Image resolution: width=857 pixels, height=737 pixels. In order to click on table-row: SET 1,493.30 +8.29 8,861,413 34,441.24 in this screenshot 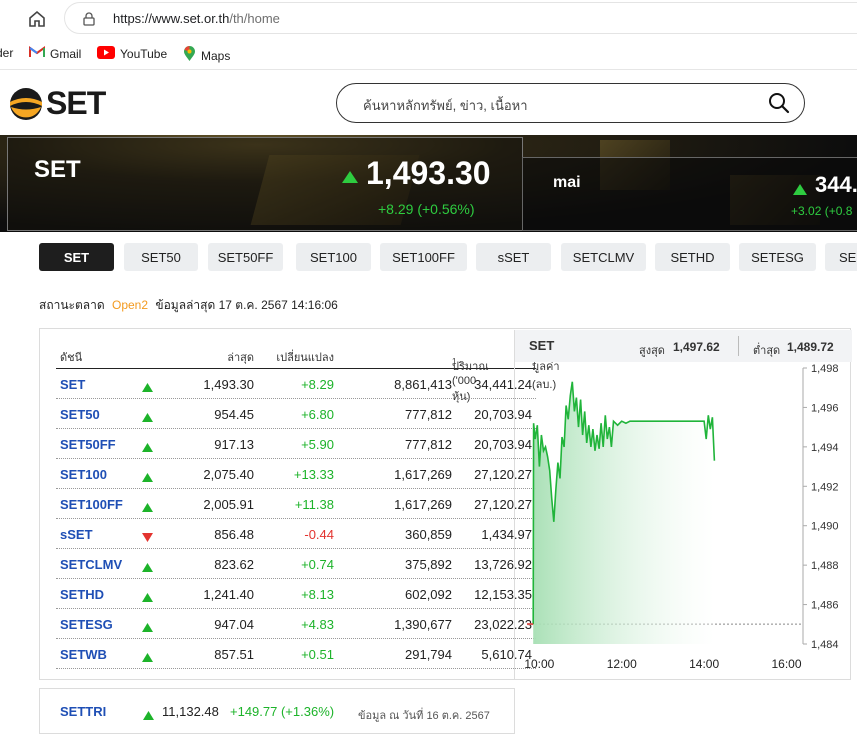, I will do `click(296, 384)`.